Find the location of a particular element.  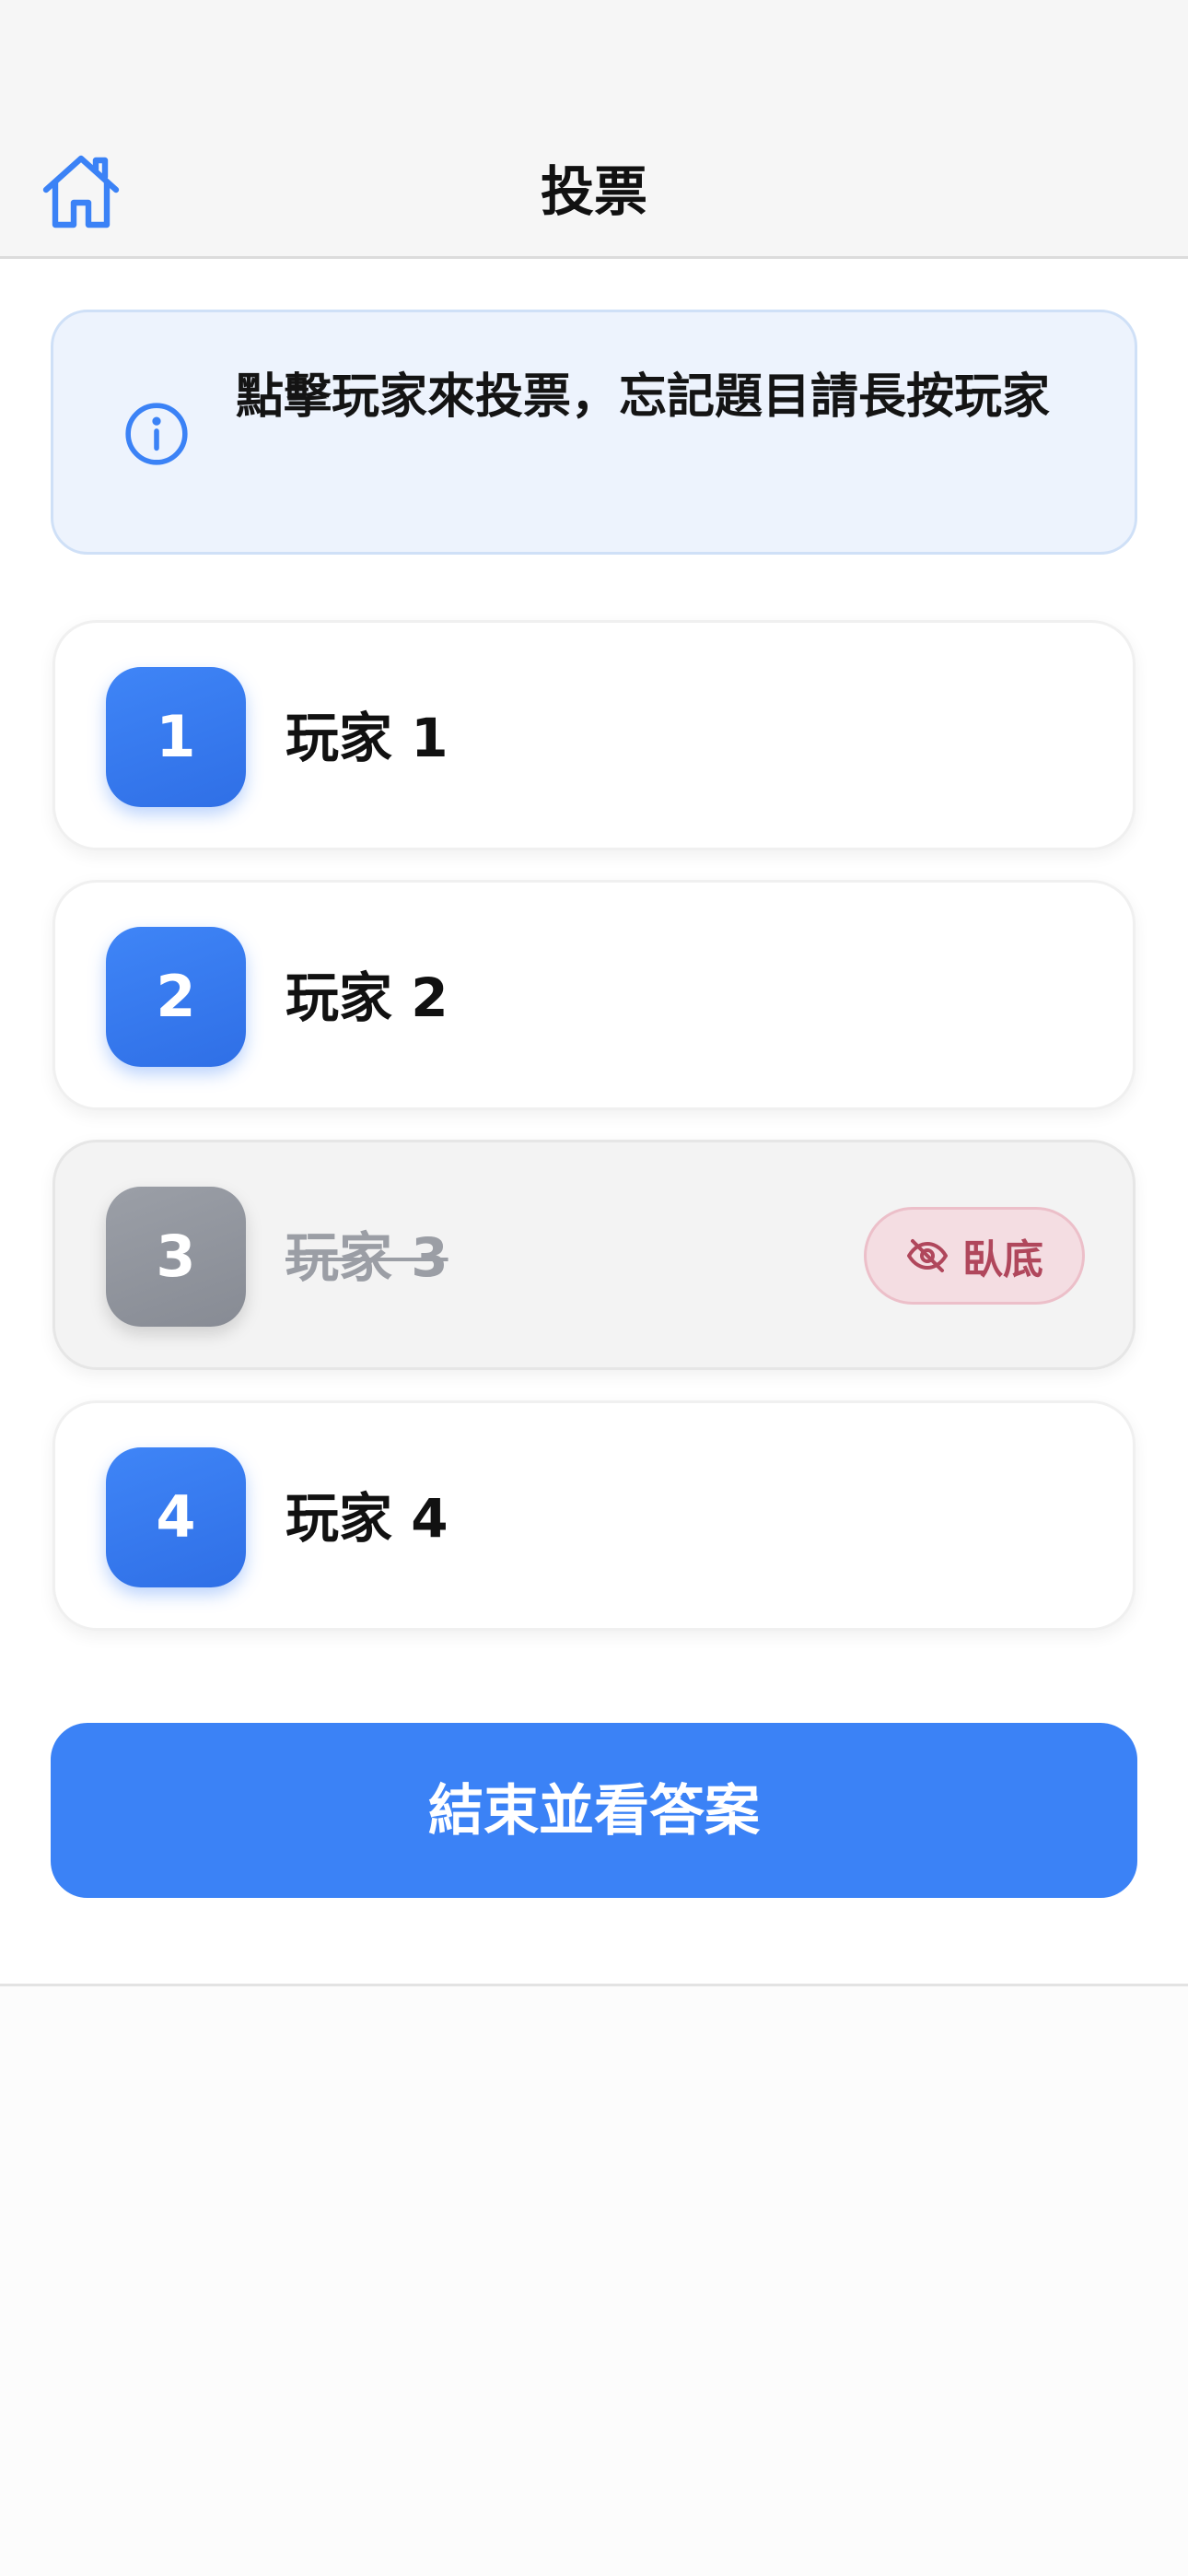

info-circle-icon is located at coordinates (156, 434).